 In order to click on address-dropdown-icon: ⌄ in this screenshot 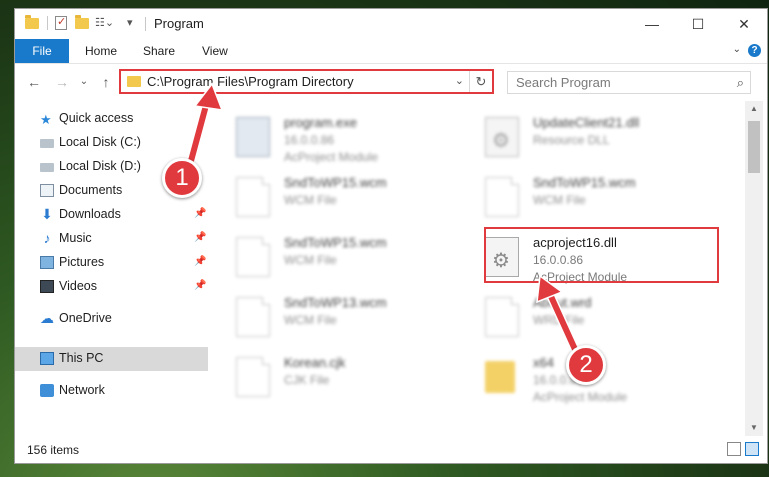, I will do `click(459, 80)`.